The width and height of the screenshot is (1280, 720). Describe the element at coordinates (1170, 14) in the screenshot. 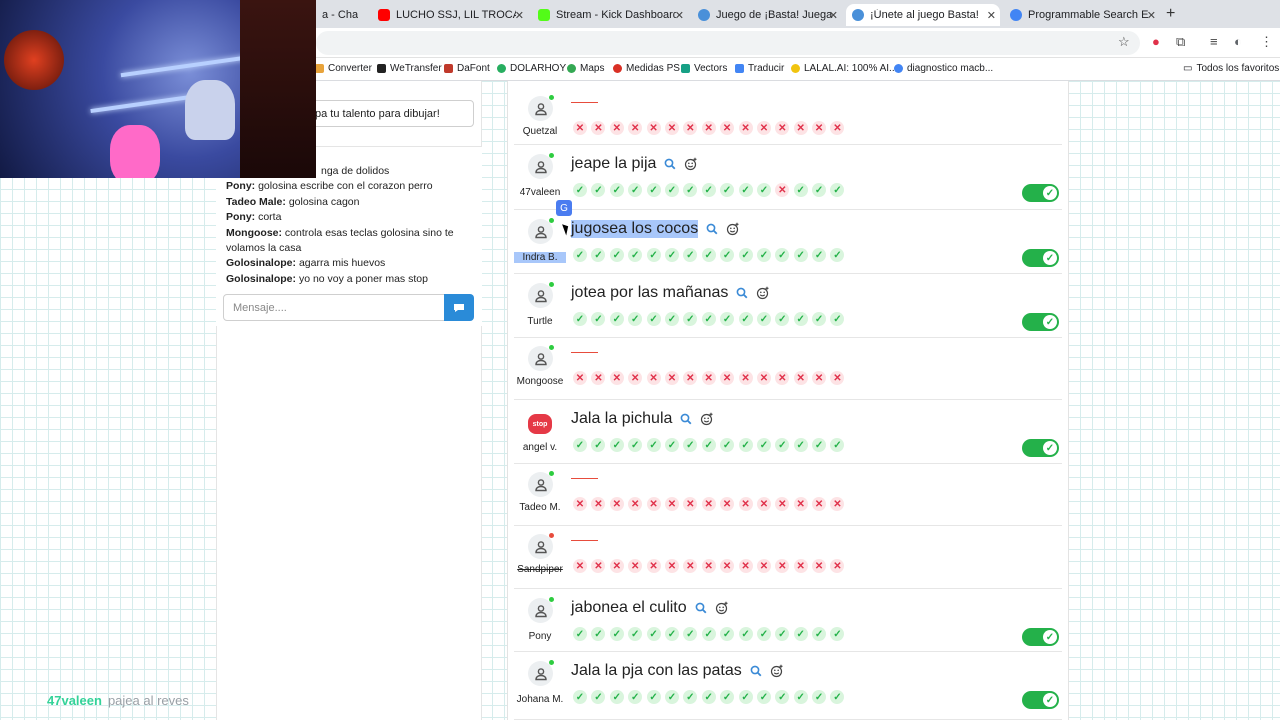

I see `new-tab-button: +` at that location.